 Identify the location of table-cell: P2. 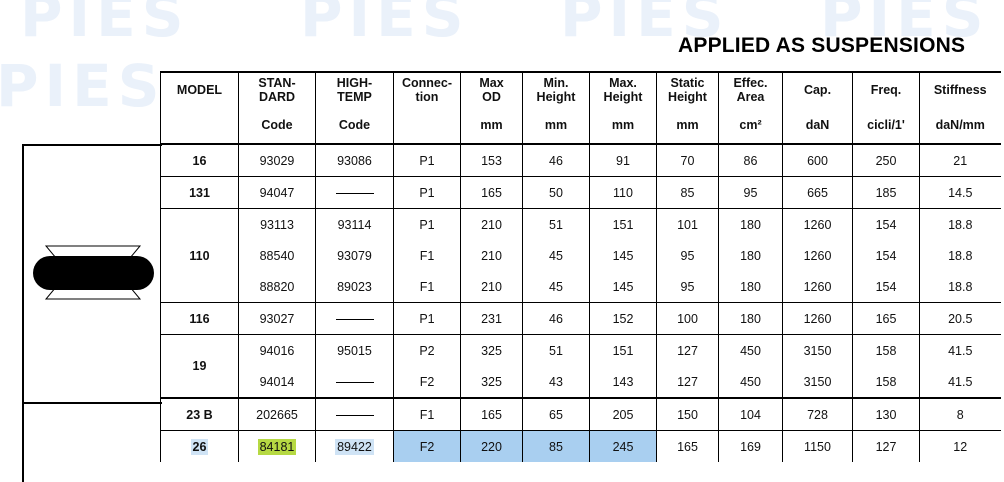
(427, 350).